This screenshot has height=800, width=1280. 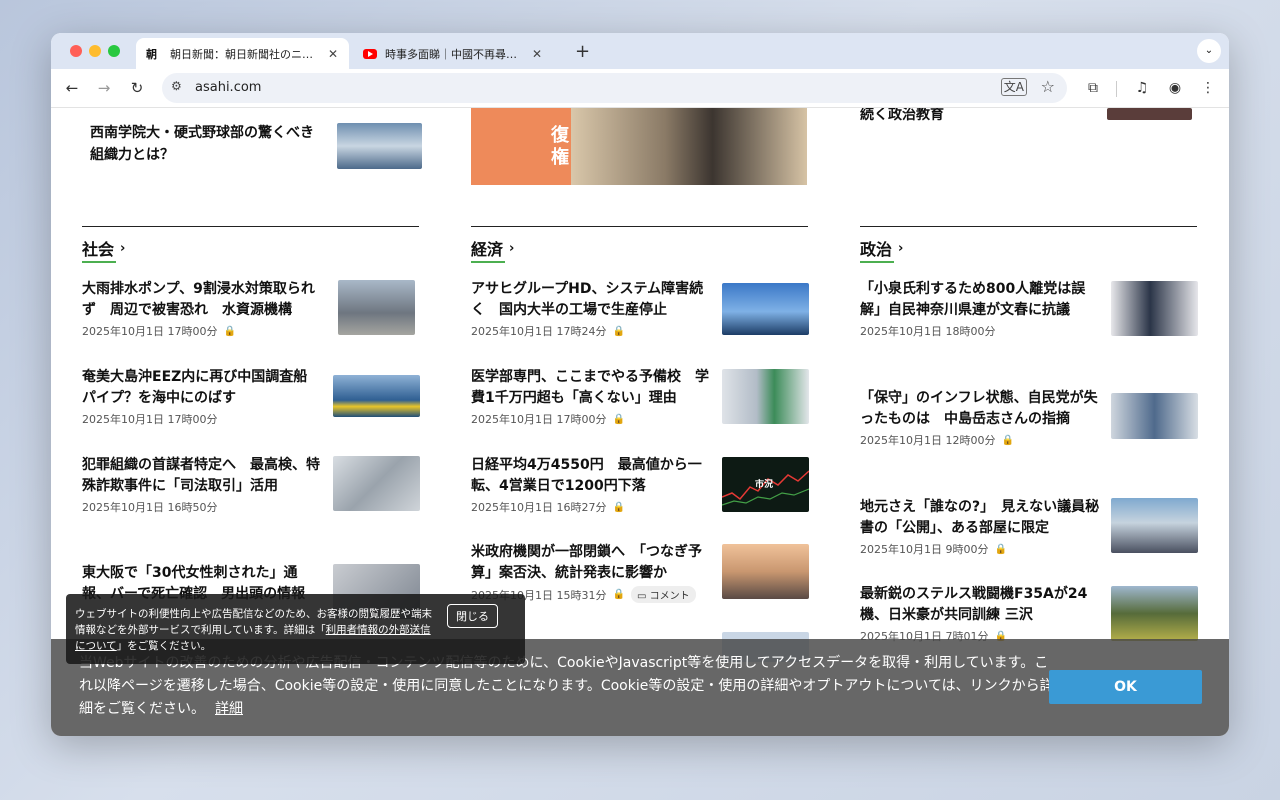 What do you see at coordinates (137, 88) in the screenshot?
I see `reload-button: ↻` at bounding box center [137, 88].